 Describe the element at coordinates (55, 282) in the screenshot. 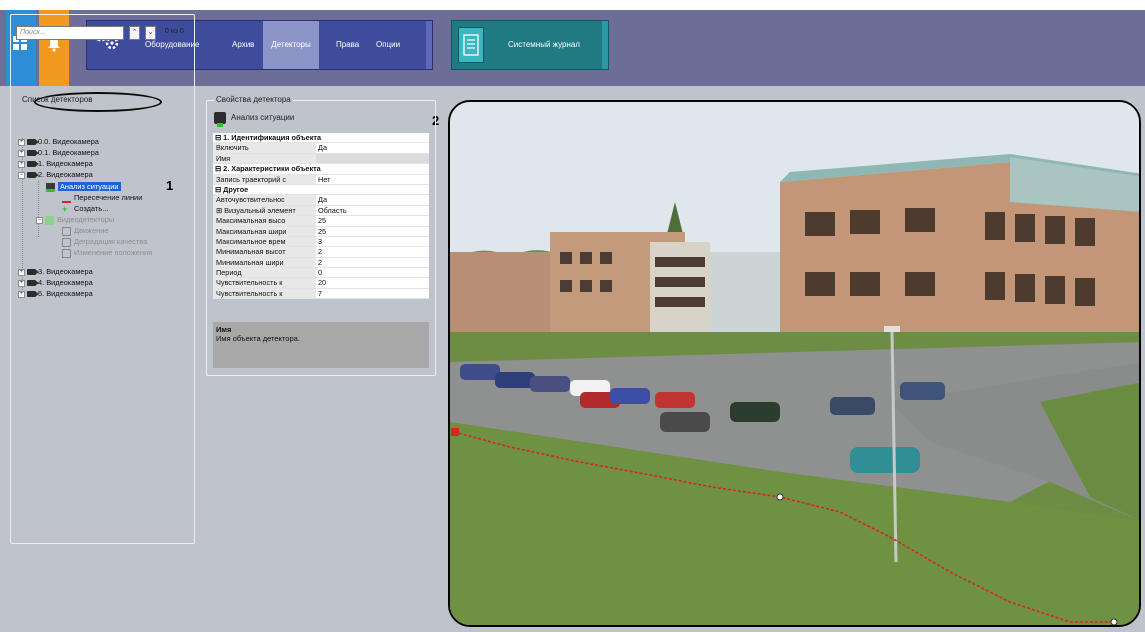

I see `tree-camera-4: +4. Видеокамера` at that location.